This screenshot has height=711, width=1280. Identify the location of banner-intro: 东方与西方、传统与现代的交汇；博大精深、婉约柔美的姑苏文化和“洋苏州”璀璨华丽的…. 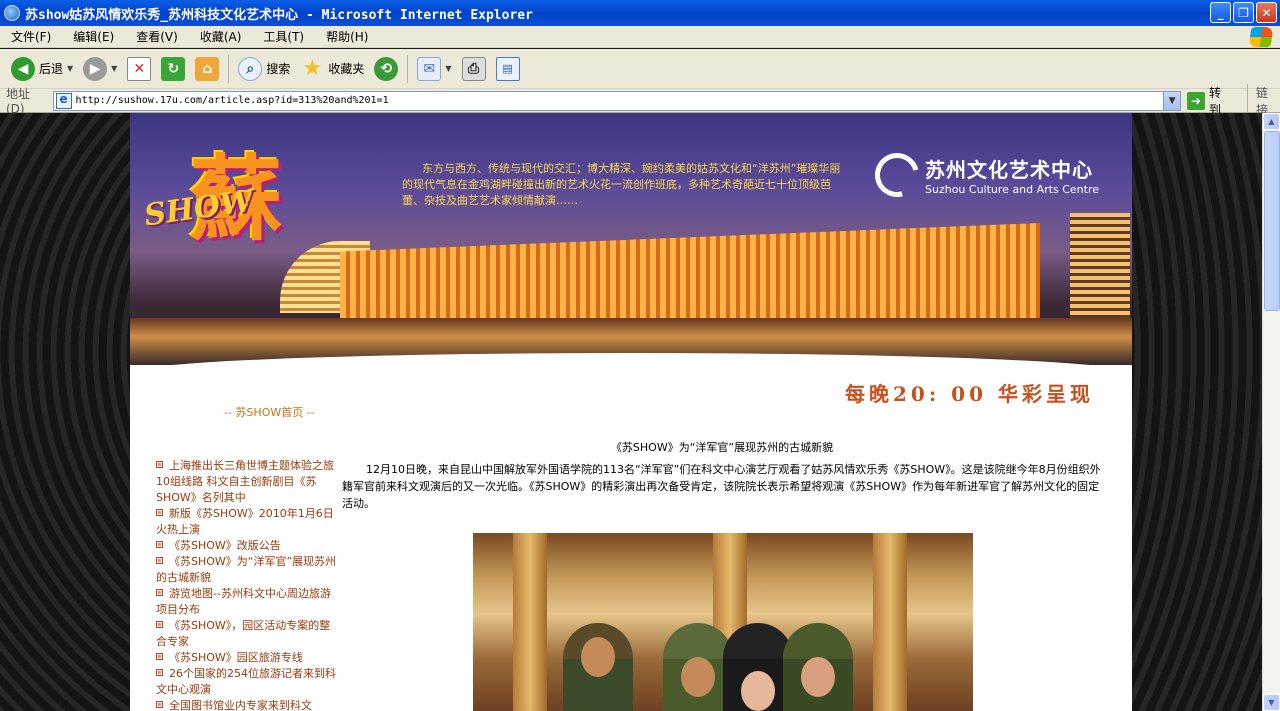
(621, 184).